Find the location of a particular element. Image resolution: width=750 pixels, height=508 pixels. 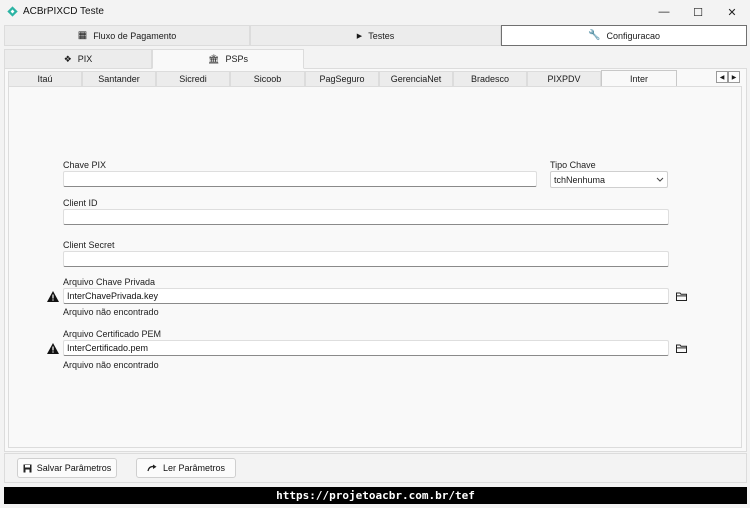

tab-sicredi: Sicredi is located at coordinates (193, 78).